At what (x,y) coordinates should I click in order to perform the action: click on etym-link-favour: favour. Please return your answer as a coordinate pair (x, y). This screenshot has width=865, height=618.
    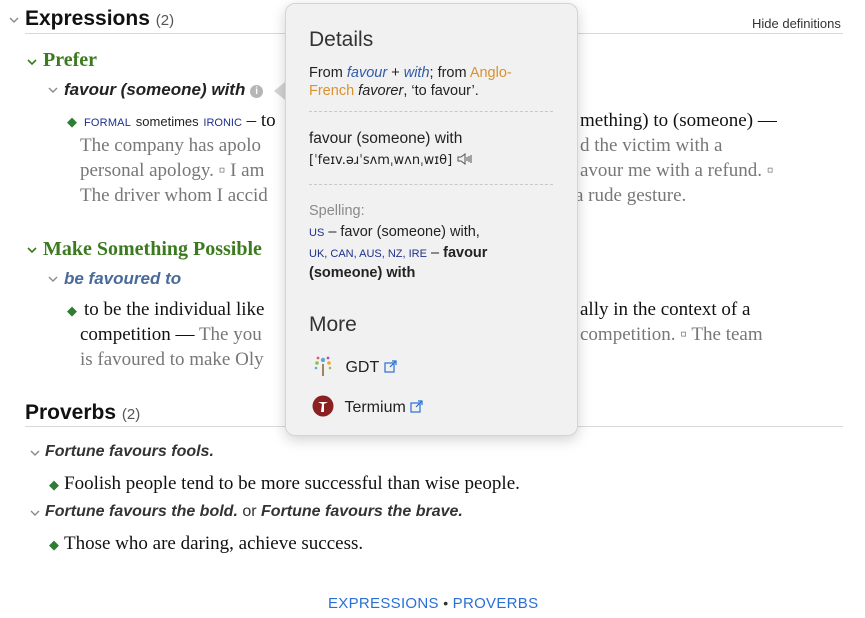
    Looking at the image, I should click on (367, 73).